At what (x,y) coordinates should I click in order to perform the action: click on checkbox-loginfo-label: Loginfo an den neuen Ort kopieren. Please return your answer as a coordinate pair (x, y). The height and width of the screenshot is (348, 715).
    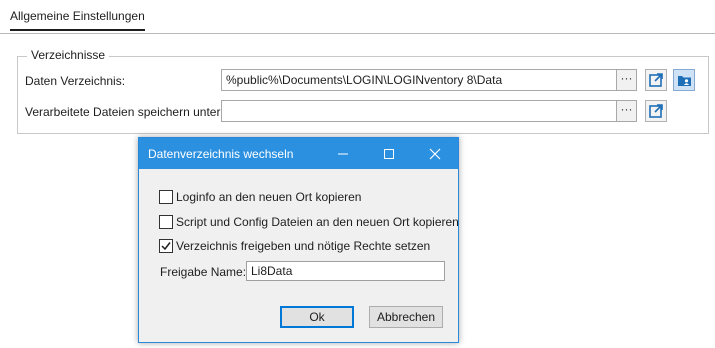
    Looking at the image, I should click on (269, 197).